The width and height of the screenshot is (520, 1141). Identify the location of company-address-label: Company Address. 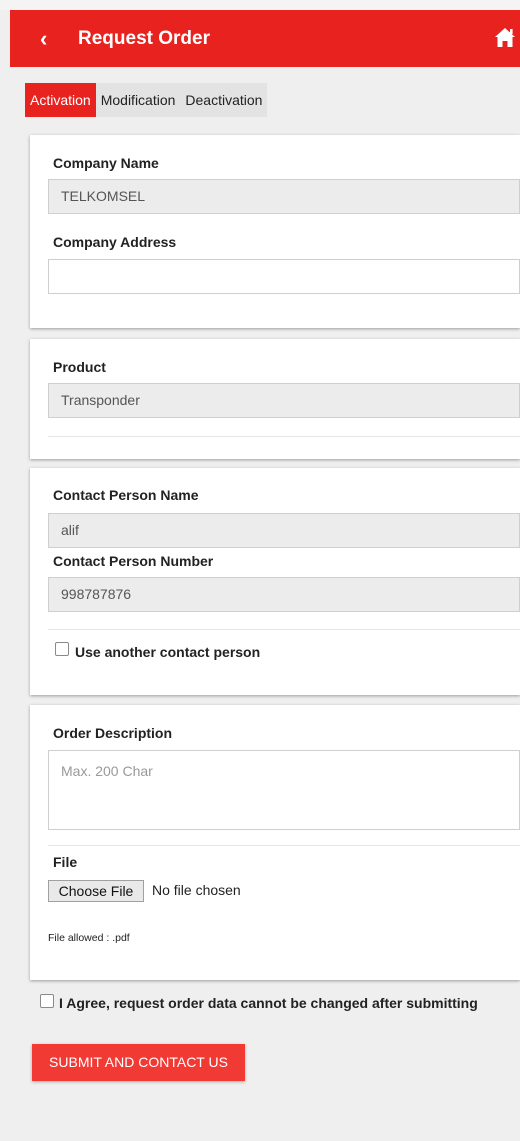
(115, 242).